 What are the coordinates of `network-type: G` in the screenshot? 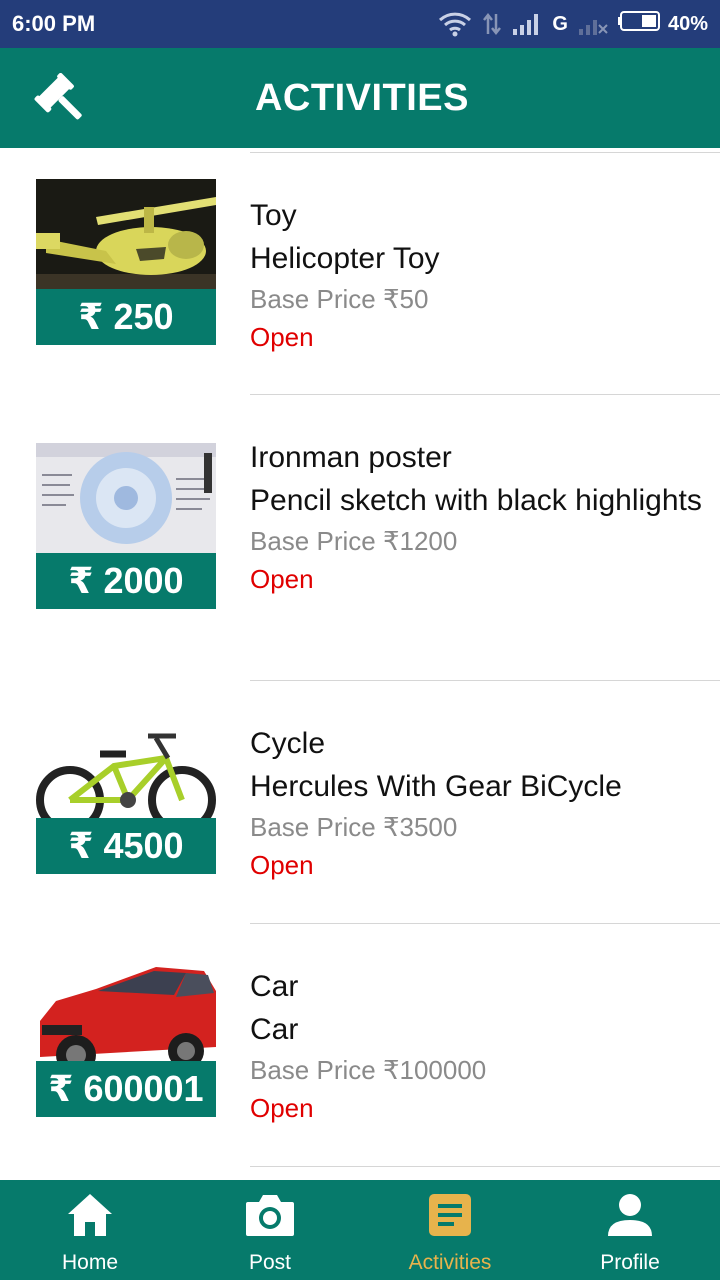 It's located at (560, 23).